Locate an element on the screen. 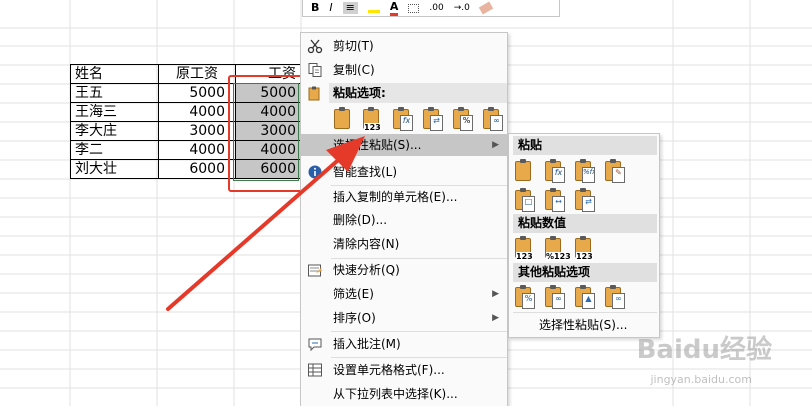 This screenshot has width=812, height=406. menu-item-smart-lookup: 智能查找(L) is located at coordinates (404, 172).